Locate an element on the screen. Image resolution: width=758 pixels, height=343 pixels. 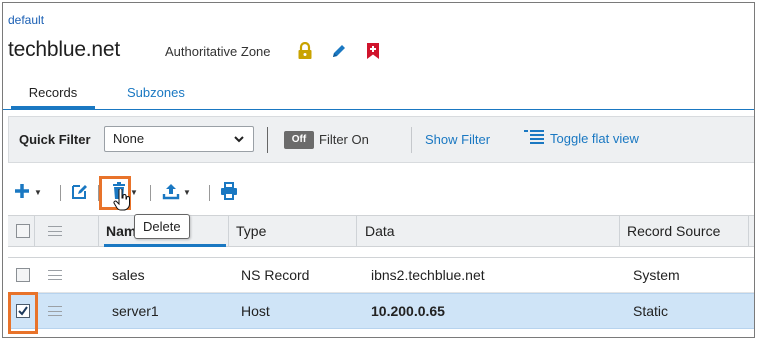
printer-icon is located at coordinates (229, 192).